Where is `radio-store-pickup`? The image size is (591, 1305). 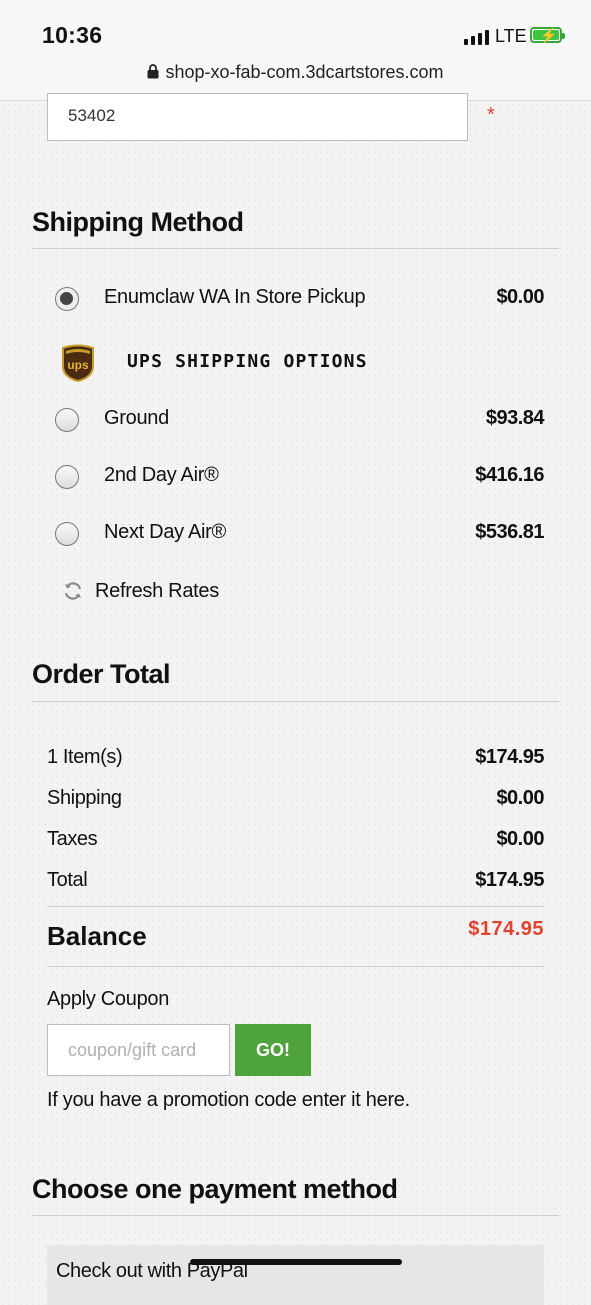 radio-store-pickup is located at coordinates (67, 299).